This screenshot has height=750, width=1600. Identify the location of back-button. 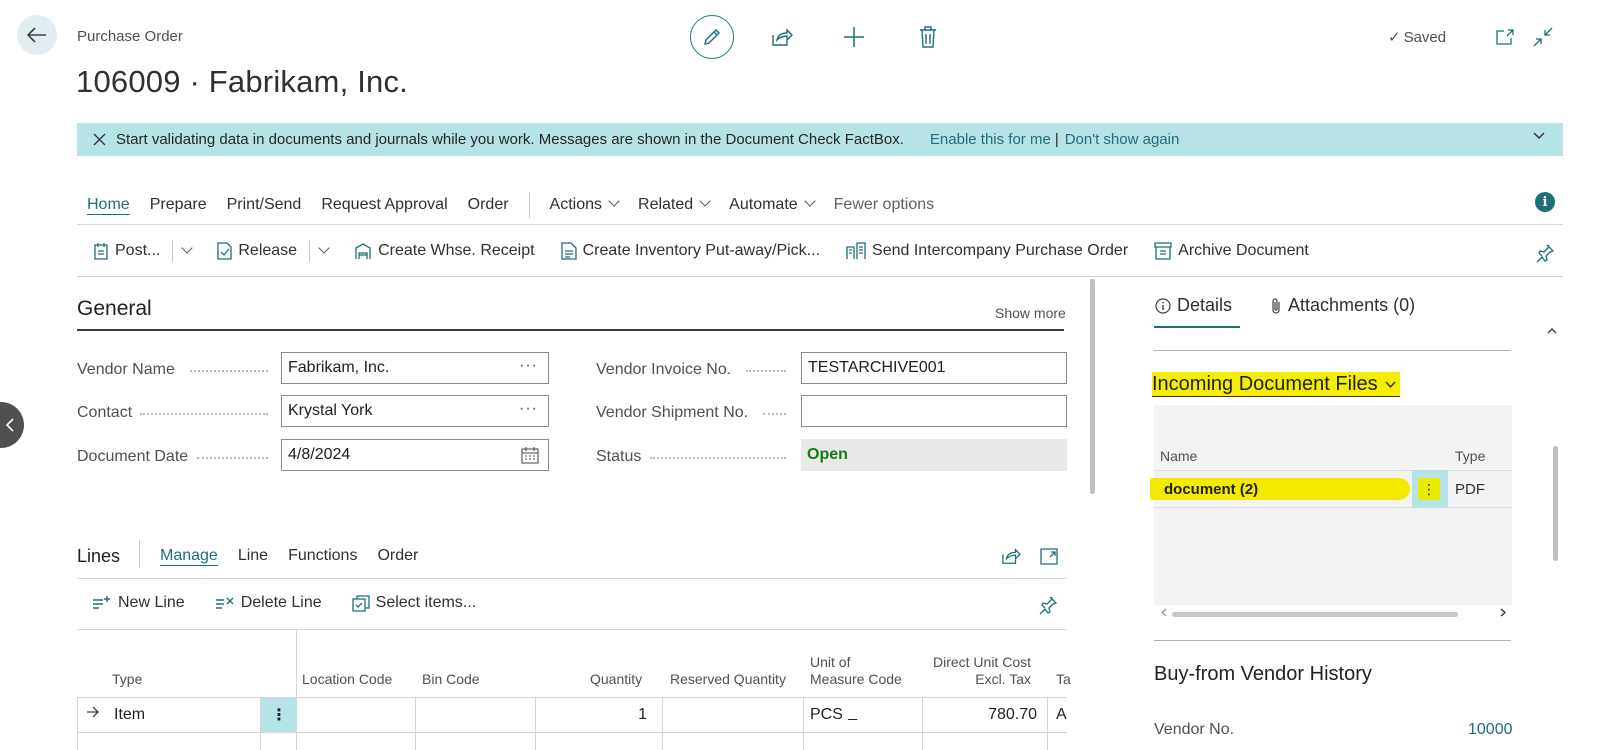
(37, 35).